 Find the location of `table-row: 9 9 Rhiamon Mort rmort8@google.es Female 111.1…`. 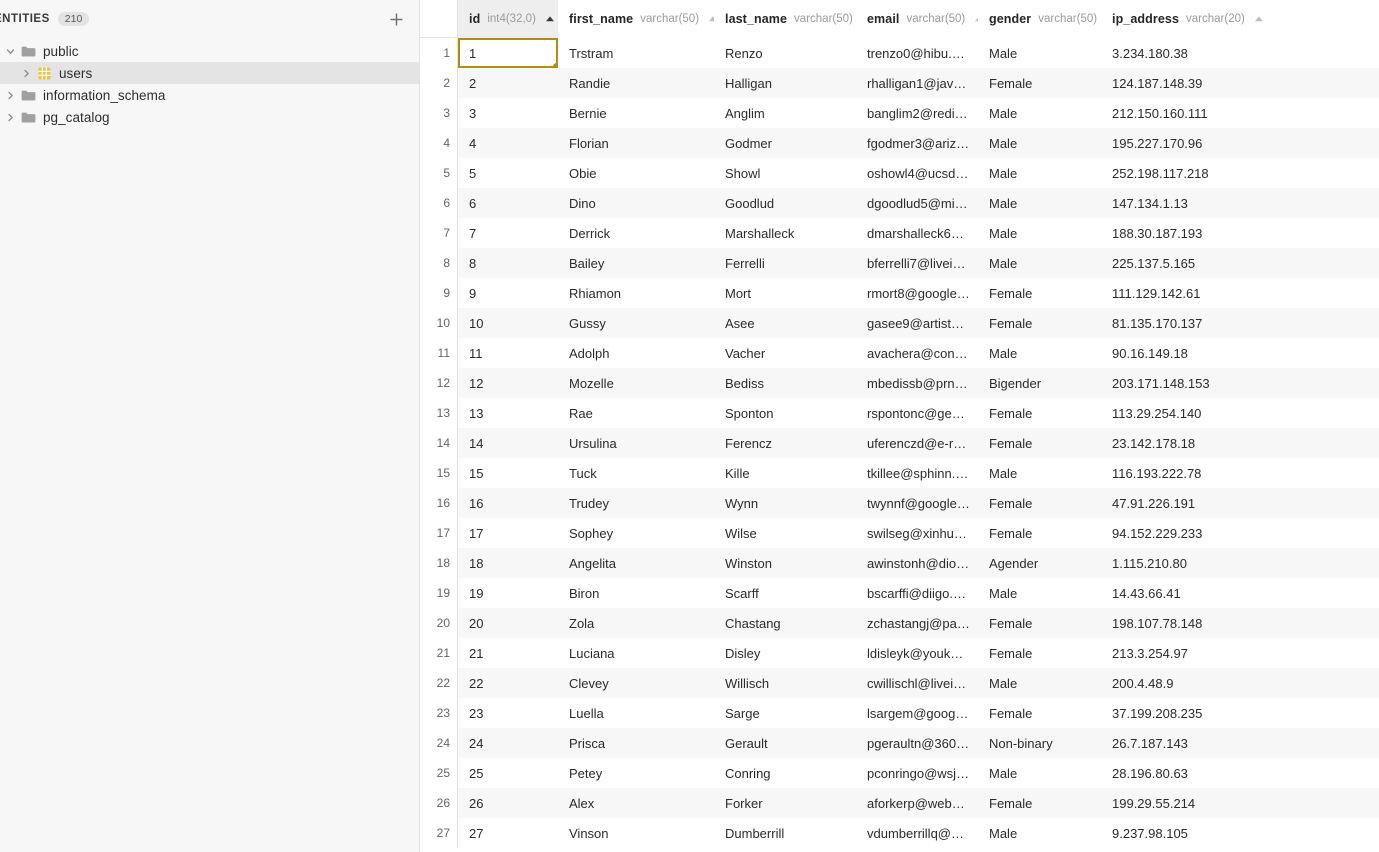

table-row: 9 9 Rhiamon Mort rmort8@google.es Female 111.1… is located at coordinates (899, 293).